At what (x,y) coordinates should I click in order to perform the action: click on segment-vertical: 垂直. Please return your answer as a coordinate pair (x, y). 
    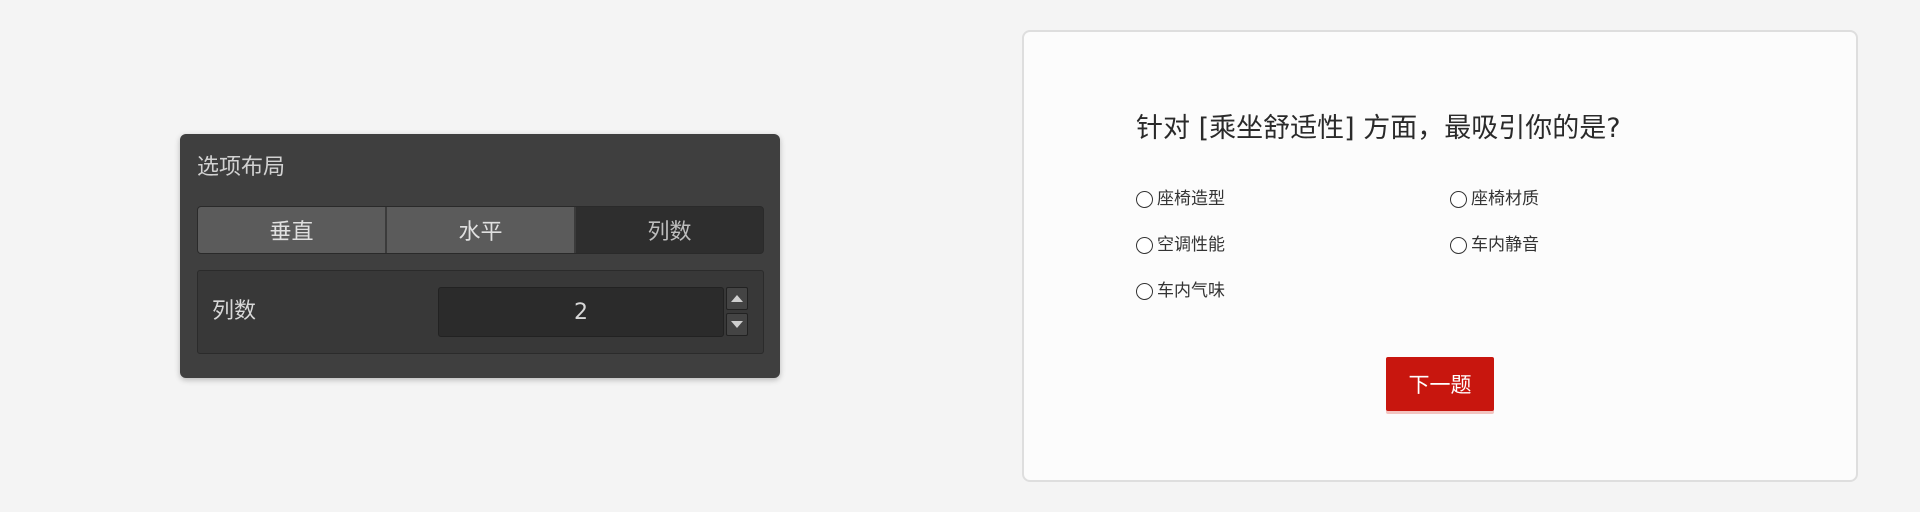
    Looking at the image, I should click on (291, 230).